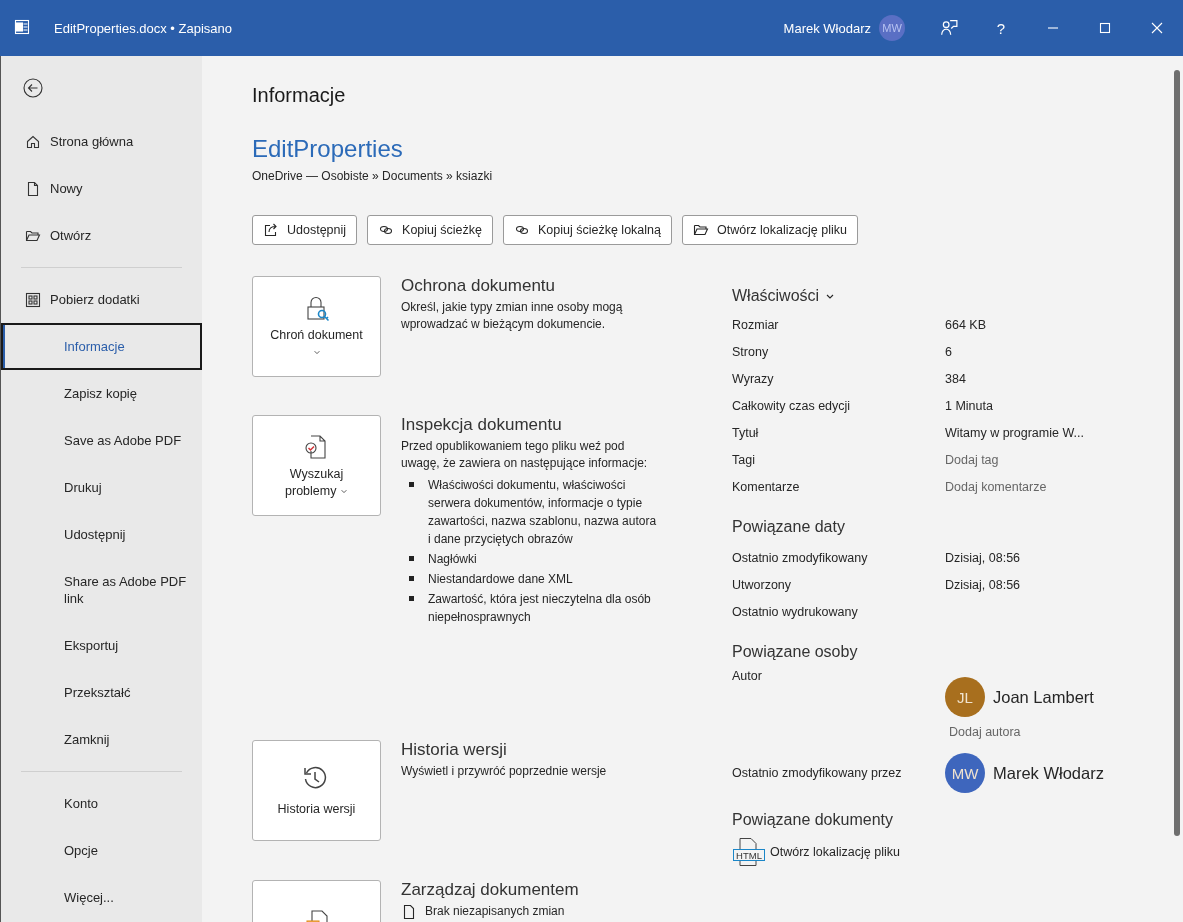 The width and height of the screenshot is (1183, 922). Describe the element at coordinates (316, 465) in the screenshot. I see `inspect-card-button: Wyszukaj problemy` at that location.